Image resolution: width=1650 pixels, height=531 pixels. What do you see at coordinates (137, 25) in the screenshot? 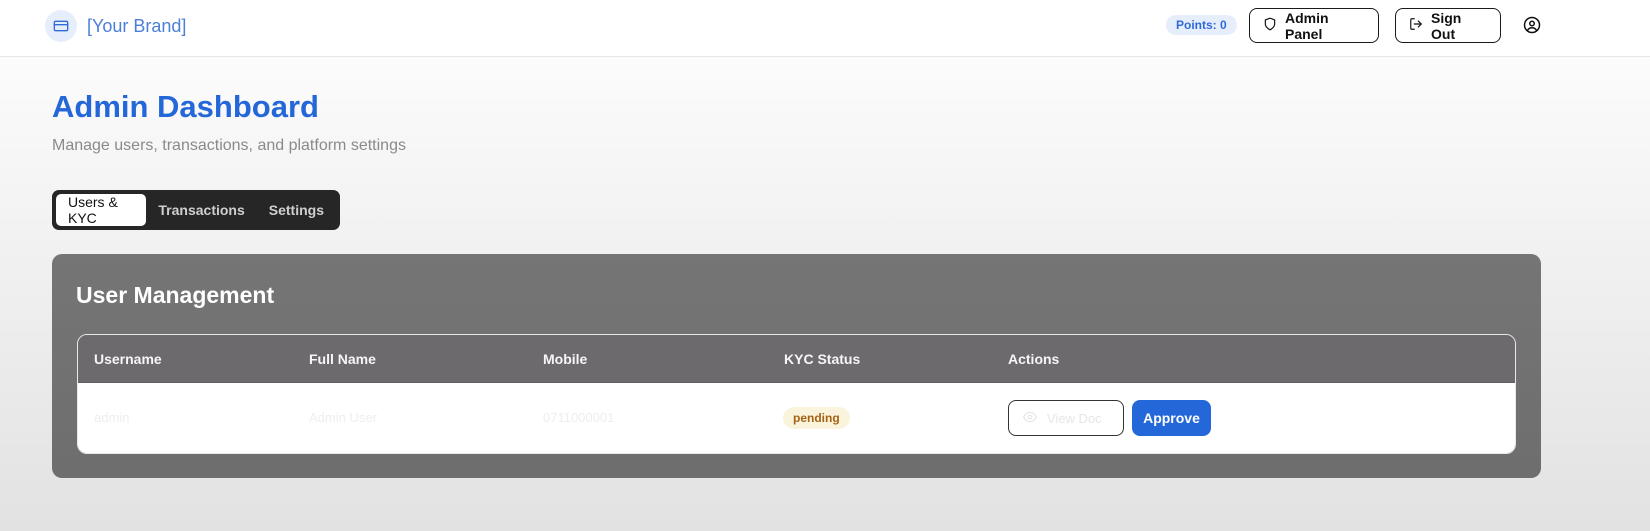
I see `brand-name: [Your Brand]` at bounding box center [137, 25].